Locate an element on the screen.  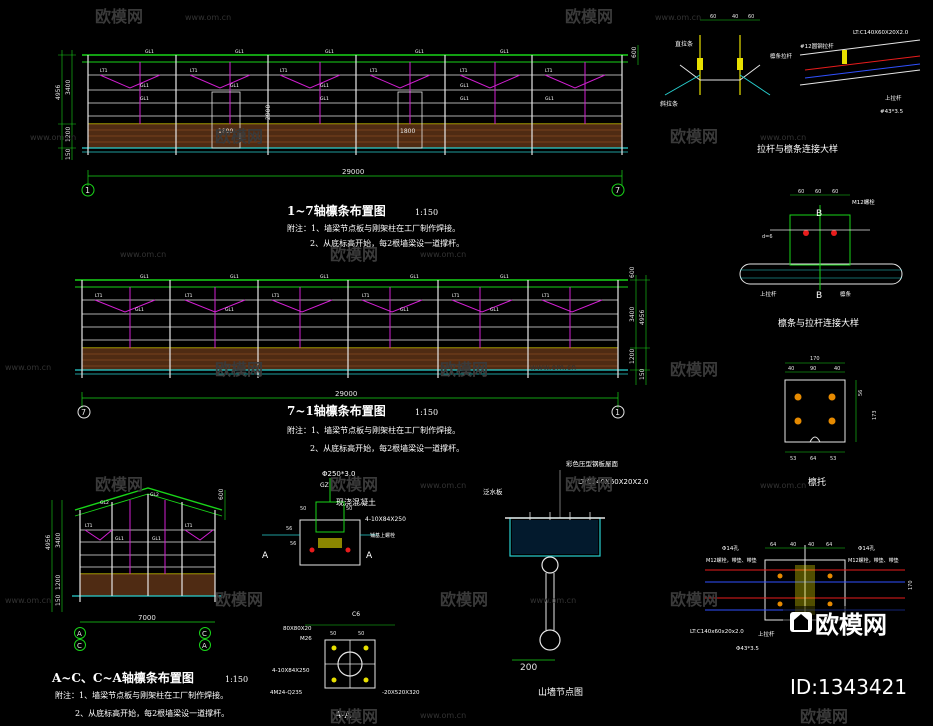
span-dim: 29000 is located at coordinates (353, 172).